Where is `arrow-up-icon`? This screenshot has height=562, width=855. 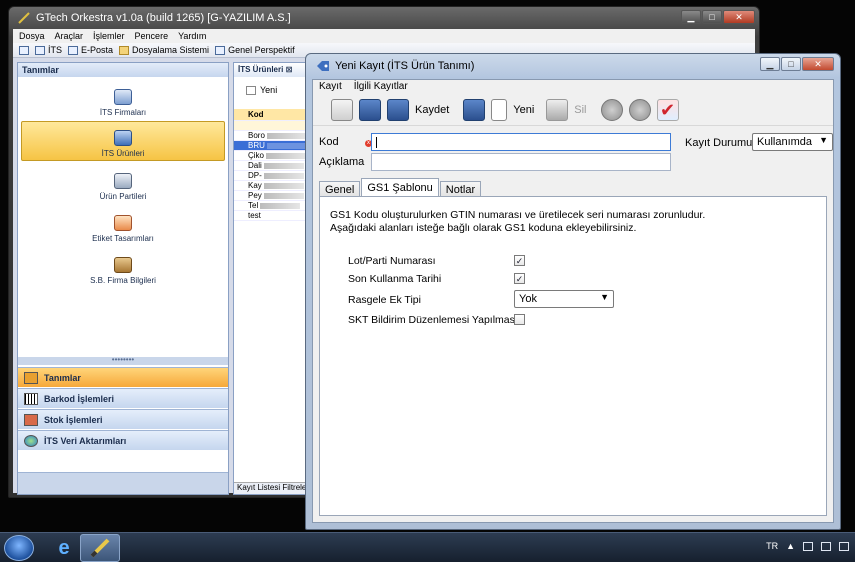 arrow-up-icon is located at coordinates (611, 109).